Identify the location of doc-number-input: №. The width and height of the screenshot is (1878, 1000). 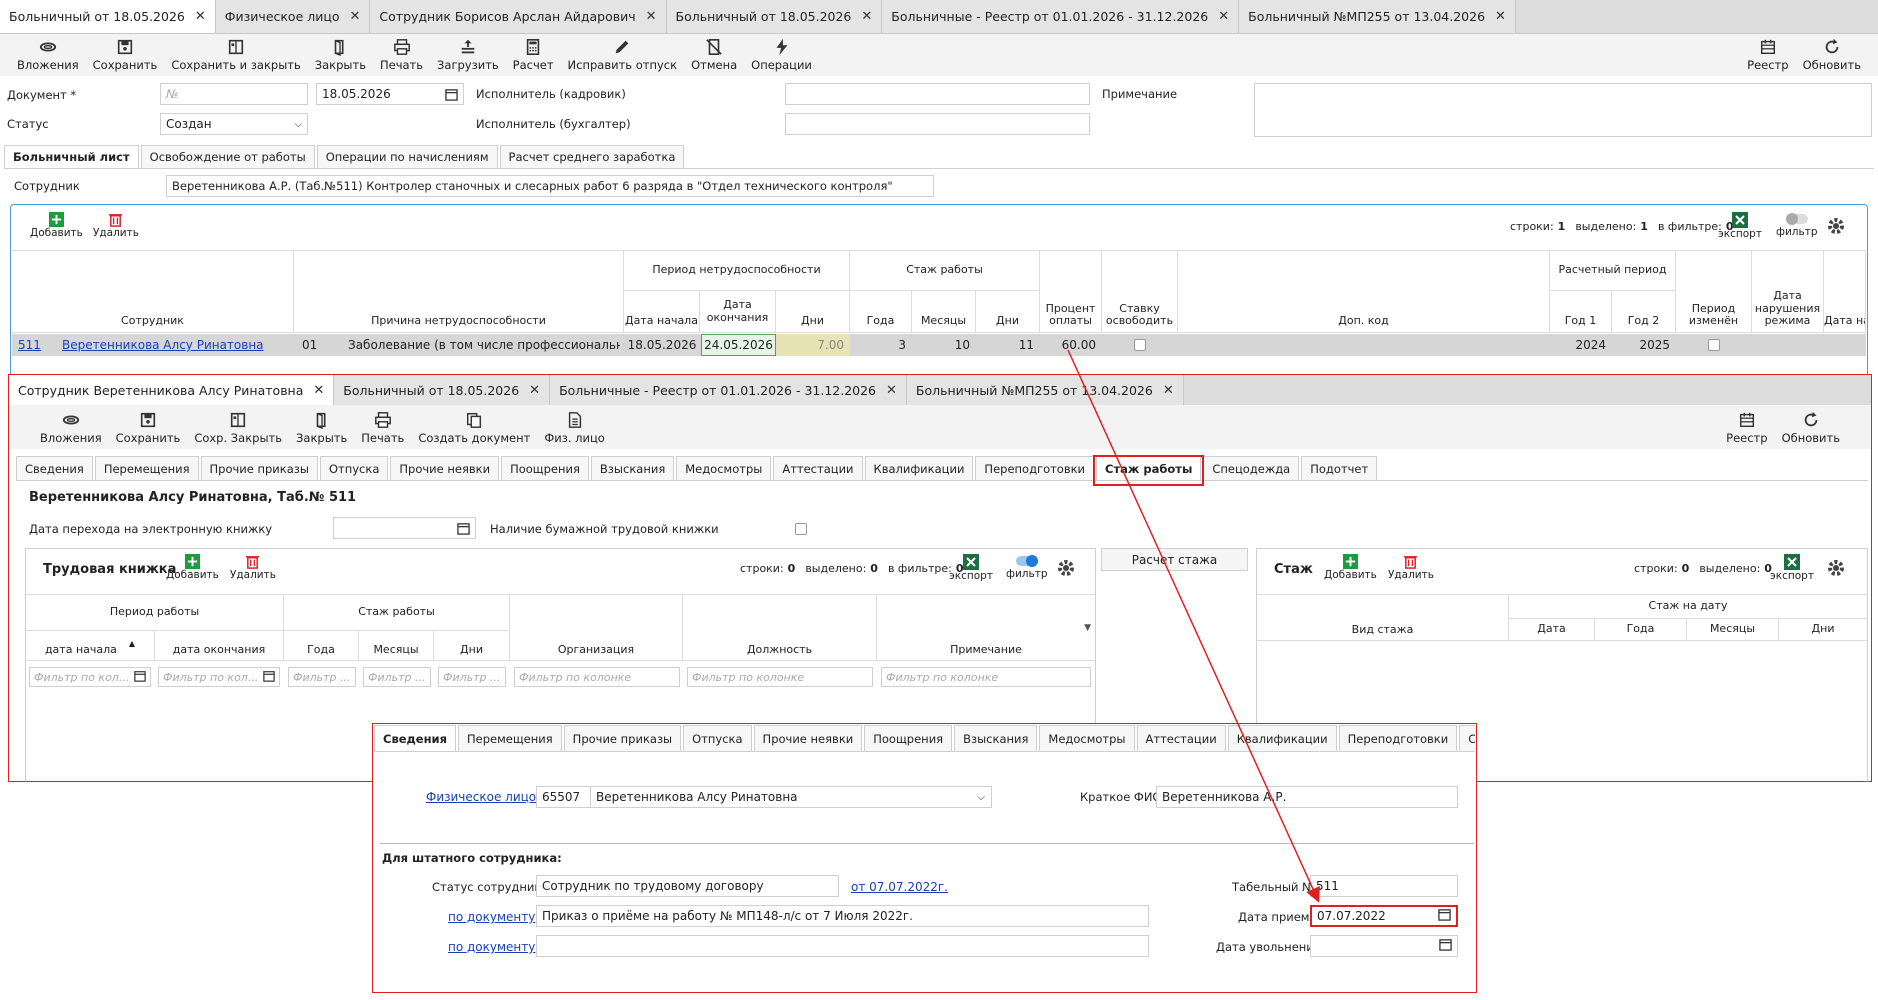
(234, 94).